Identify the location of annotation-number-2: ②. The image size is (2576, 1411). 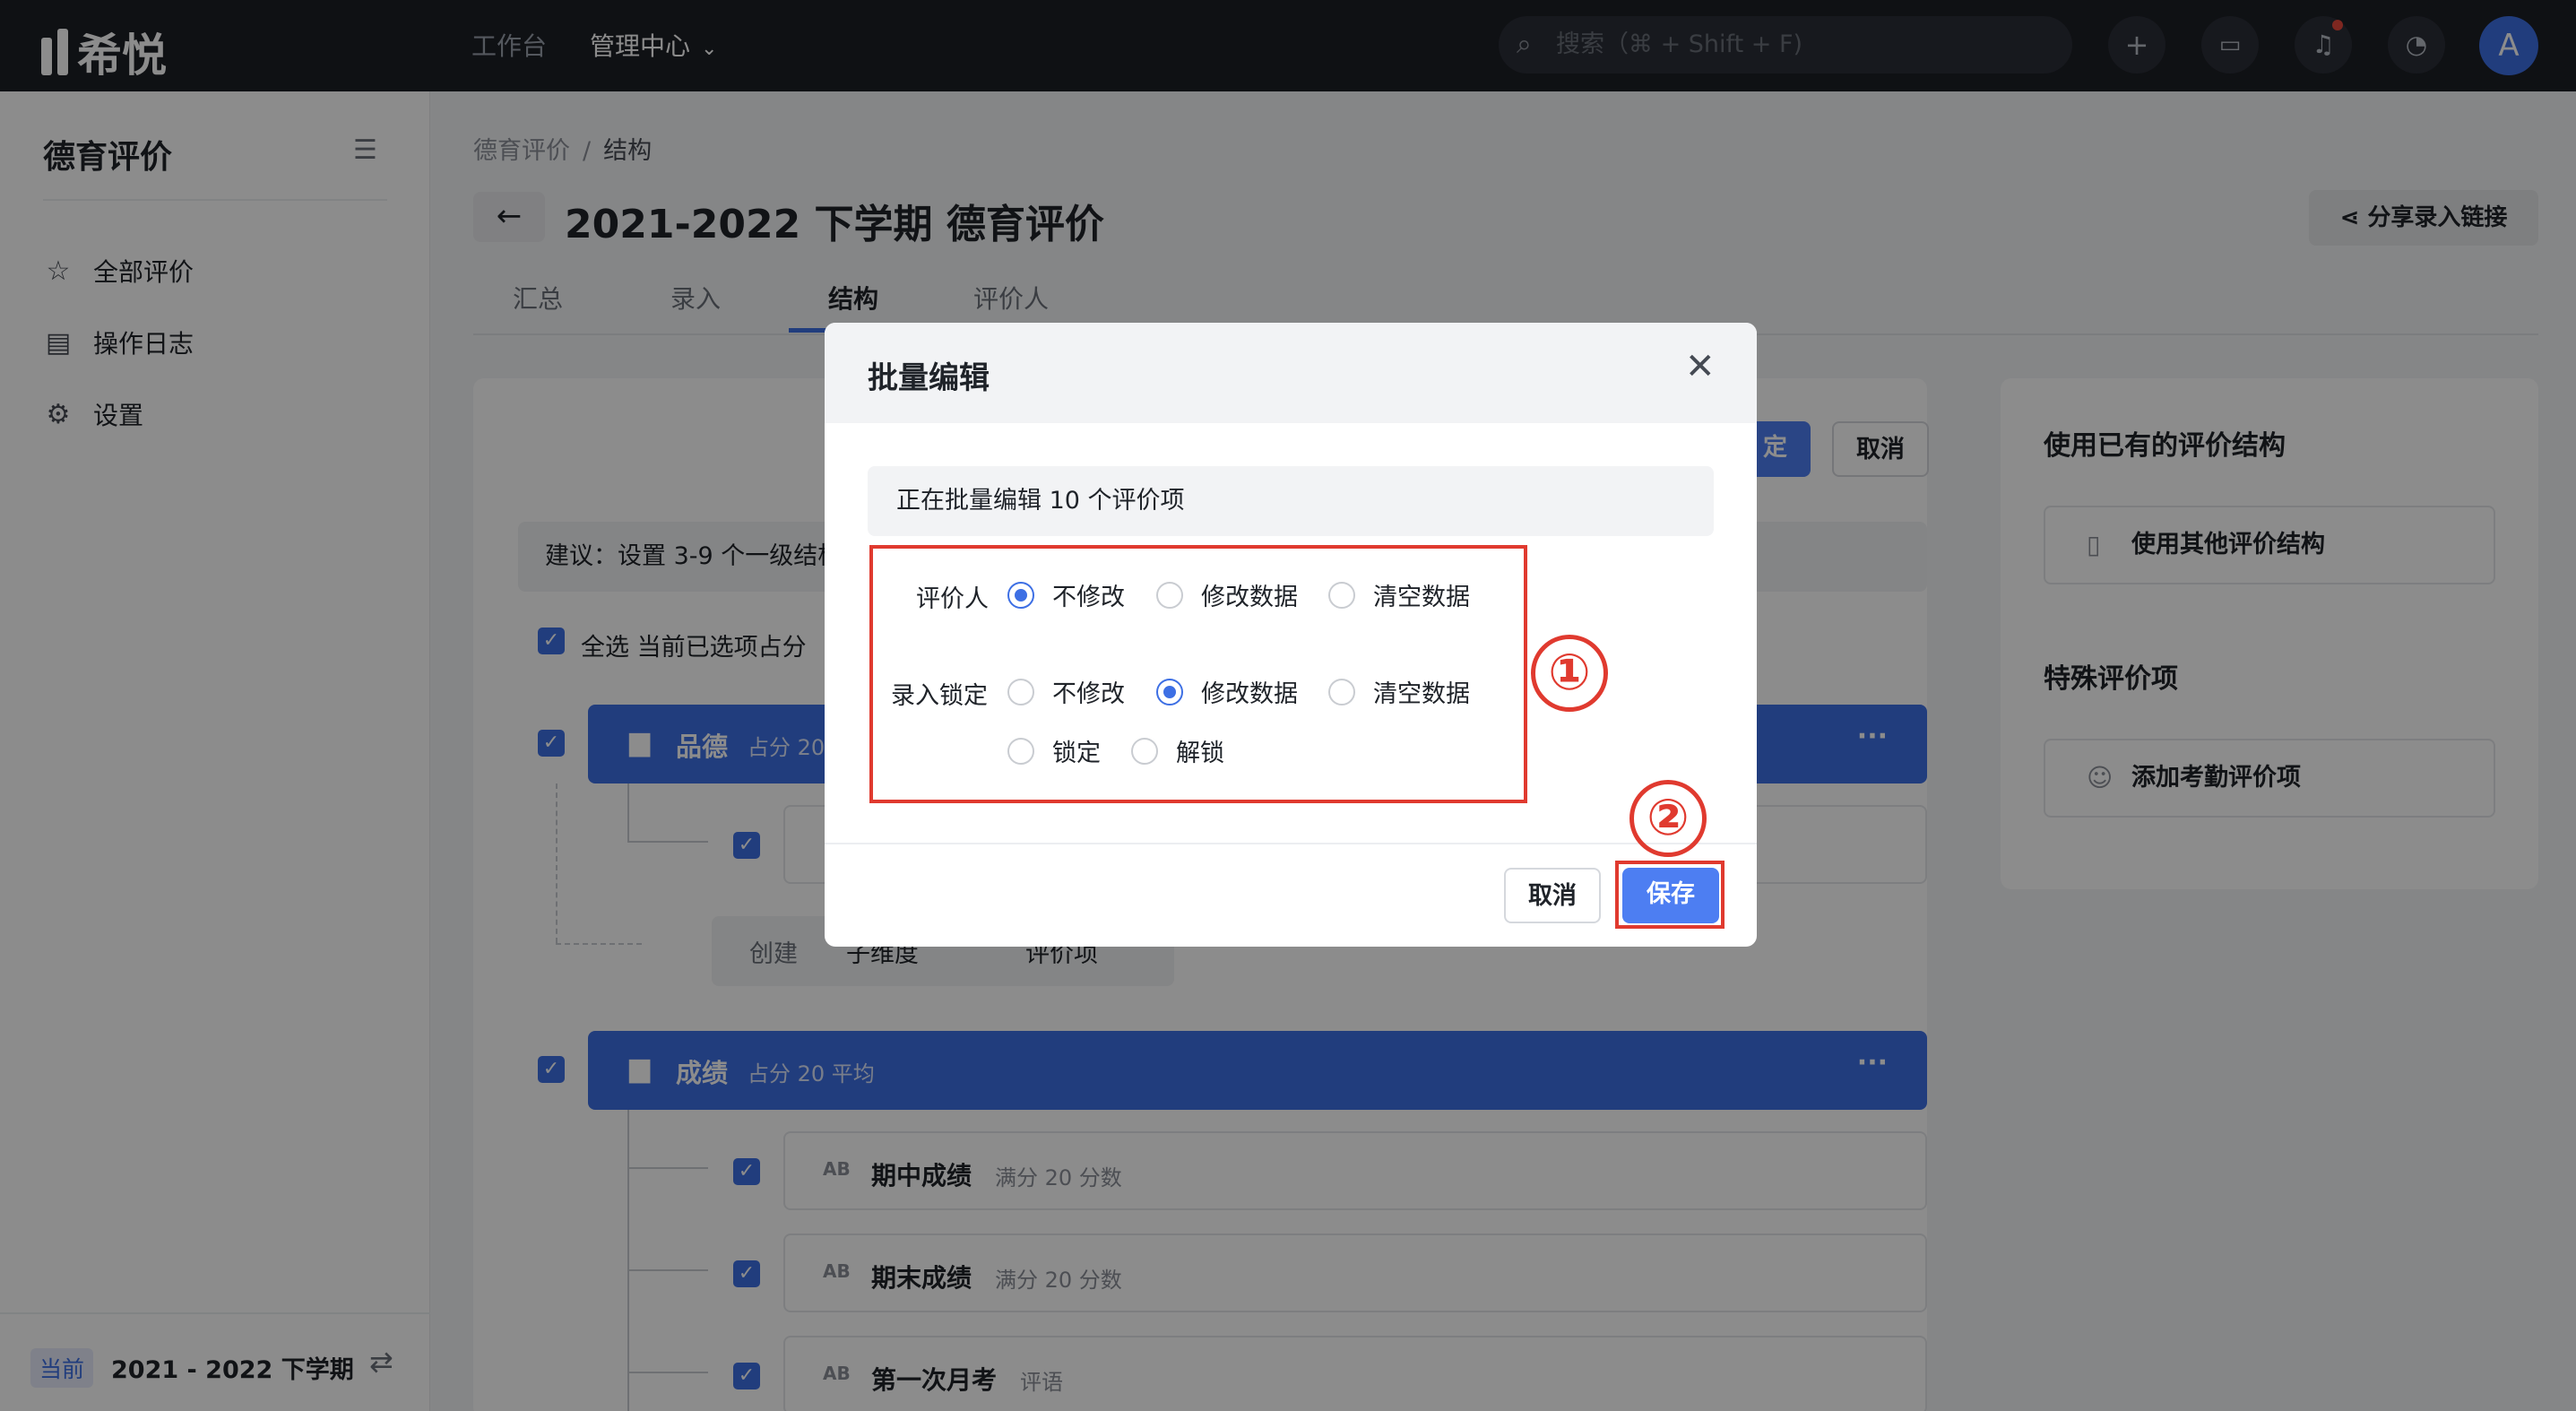
(1668, 818).